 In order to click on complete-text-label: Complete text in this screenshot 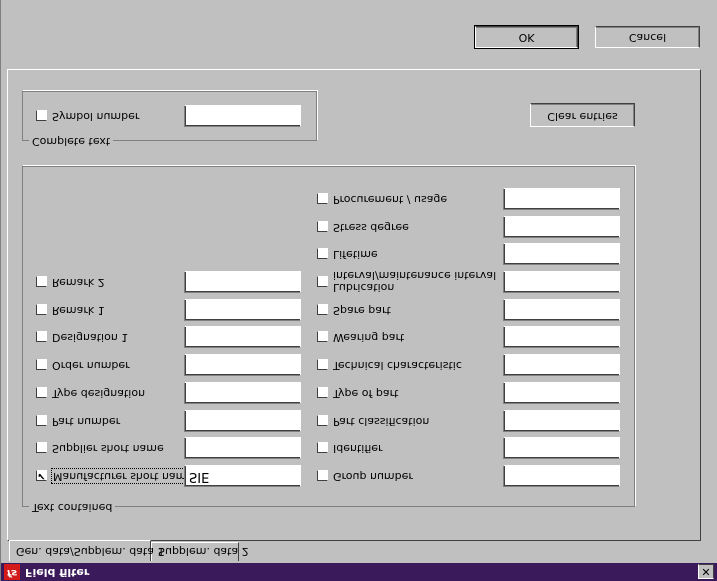, I will do `click(71, 141)`.